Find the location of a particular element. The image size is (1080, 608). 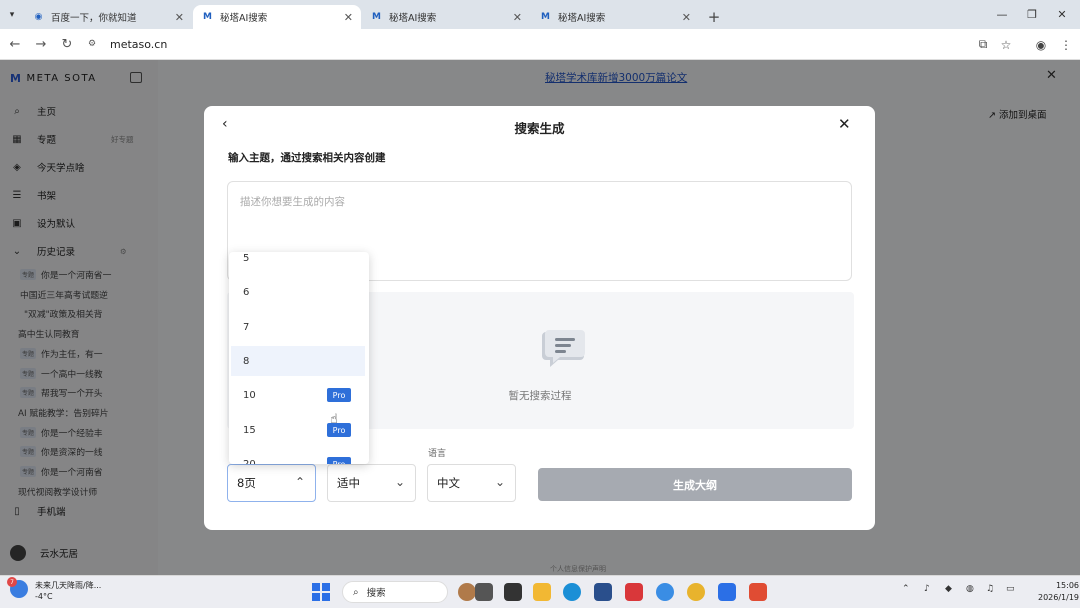

new-tab-button: + is located at coordinates (714, 17).